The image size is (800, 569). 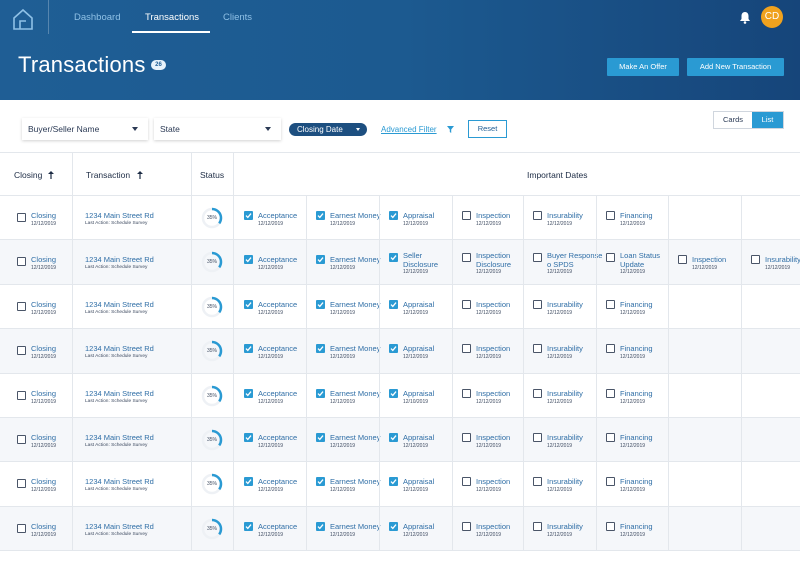 I want to click on transaction-column-header: Transaction, so click(x=108, y=175).